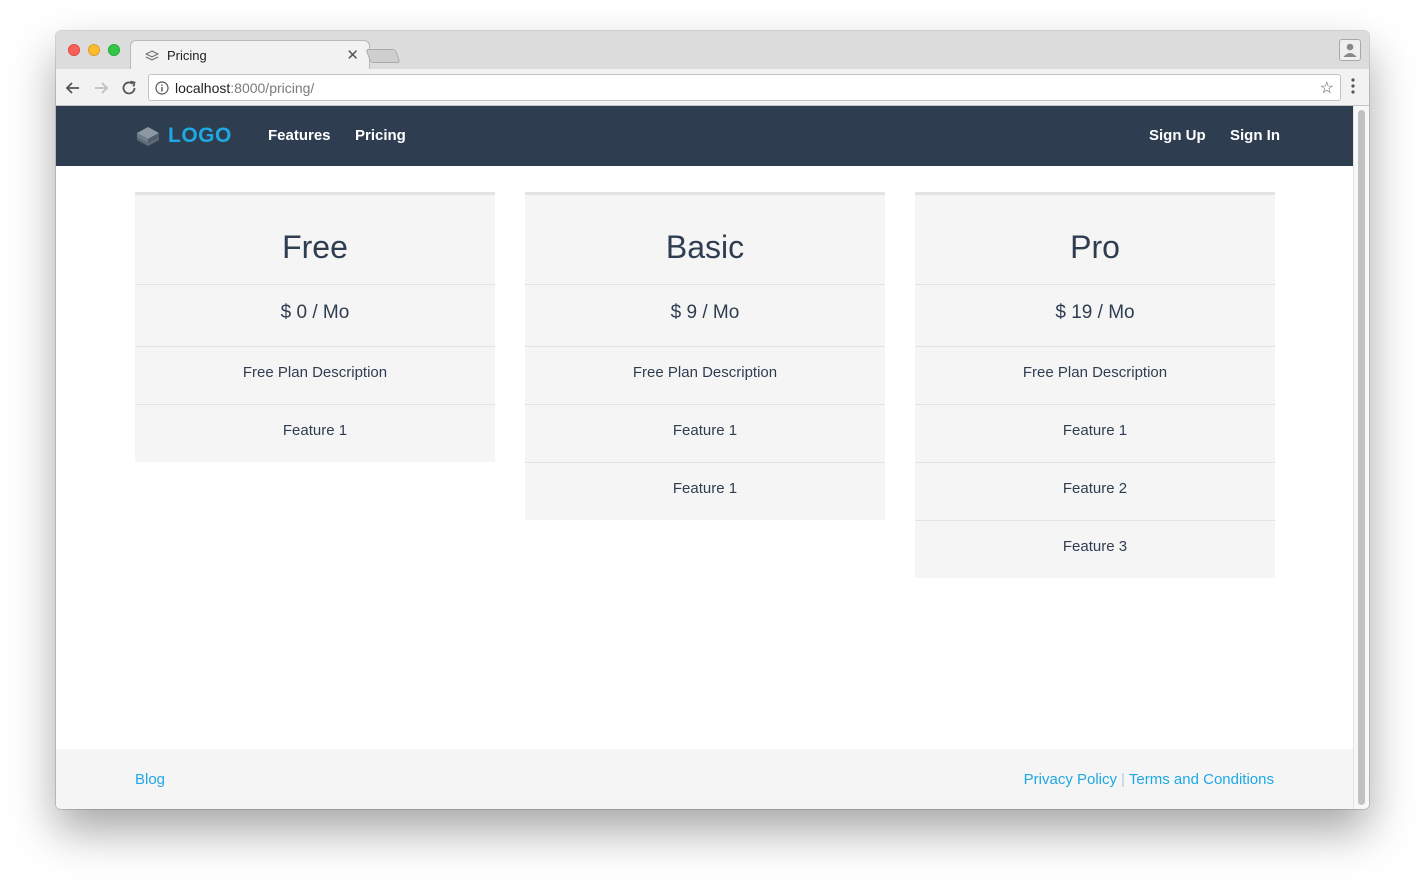 The width and height of the screenshot is (1424, 889). I want to click on profile-button, so click(1350, 50).